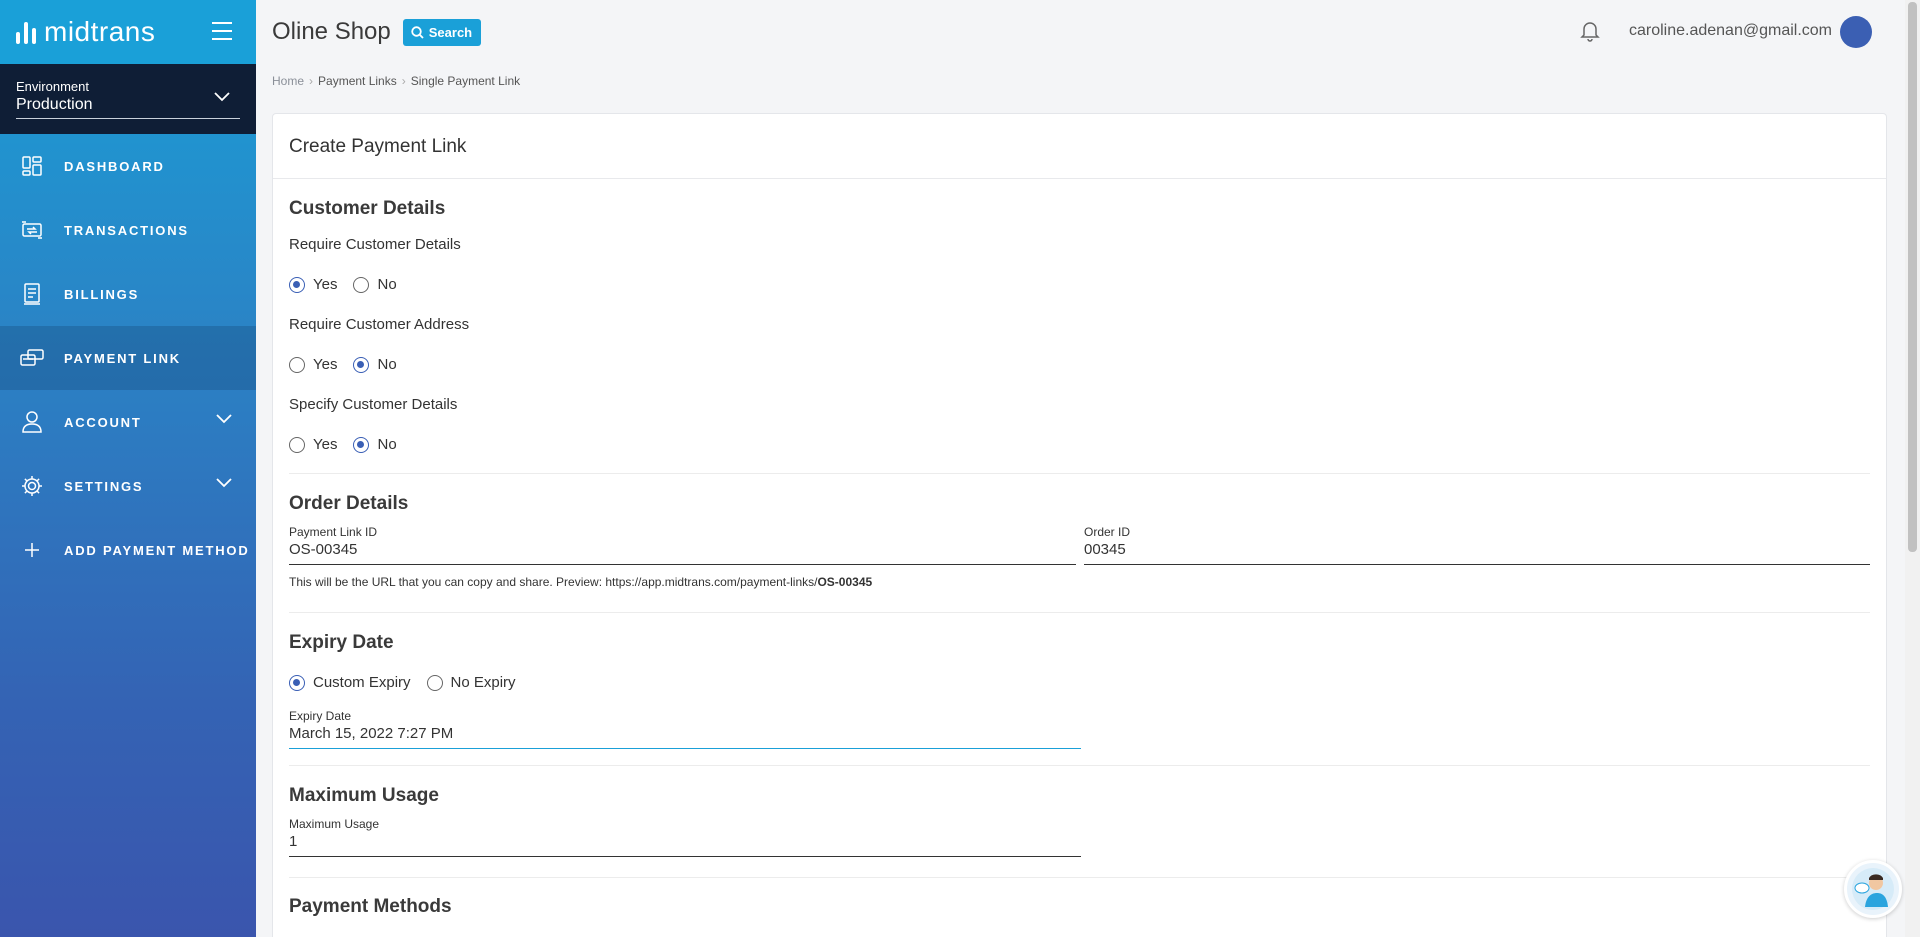 This screenshot has width=1920, height=937. What do you see at coordinates (1079, 898) in the screenshot?
I see `payment-methods-section: Payment Methods` at bounding box center [1079, 898].